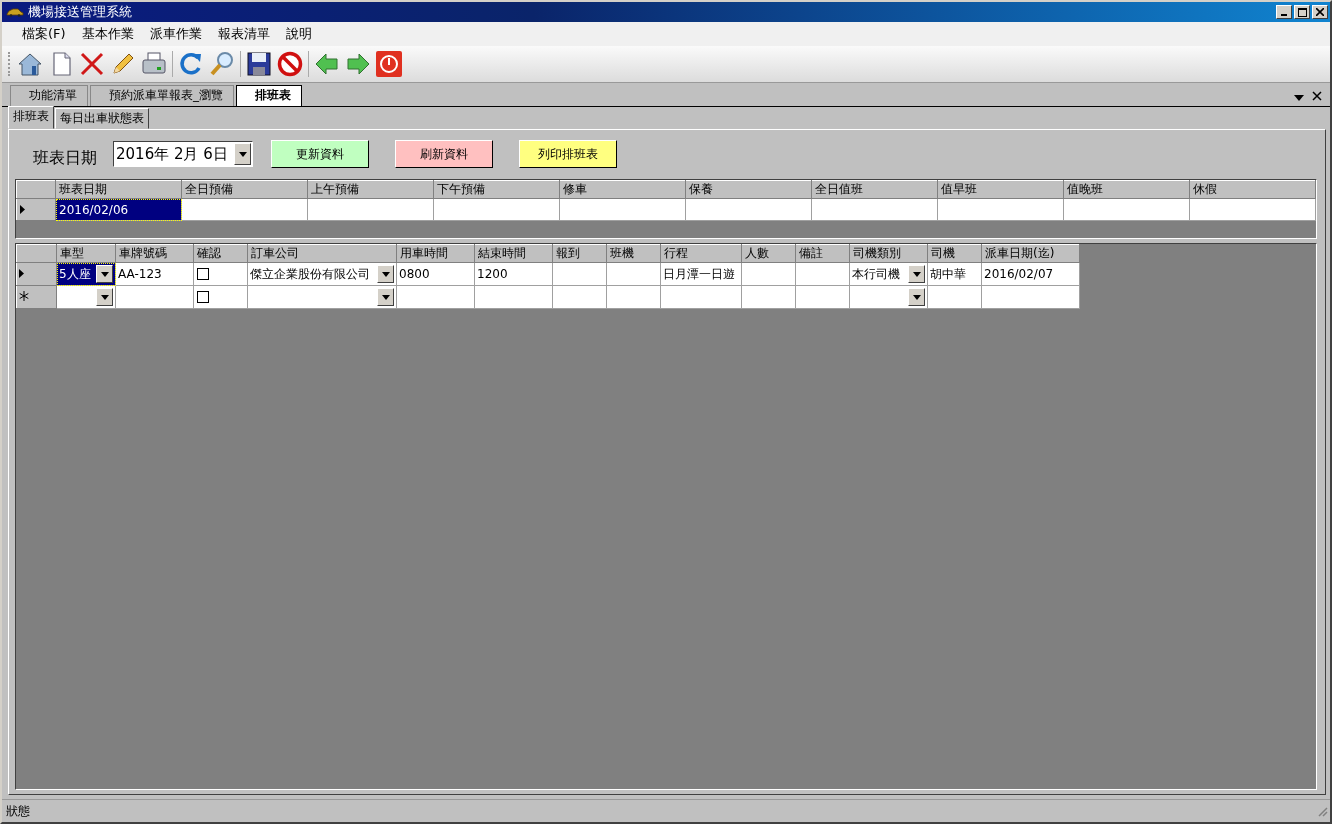  Describe the element at coordinates (140, 274) in the screenshot. I see `cell-text: AA-123` at that location.